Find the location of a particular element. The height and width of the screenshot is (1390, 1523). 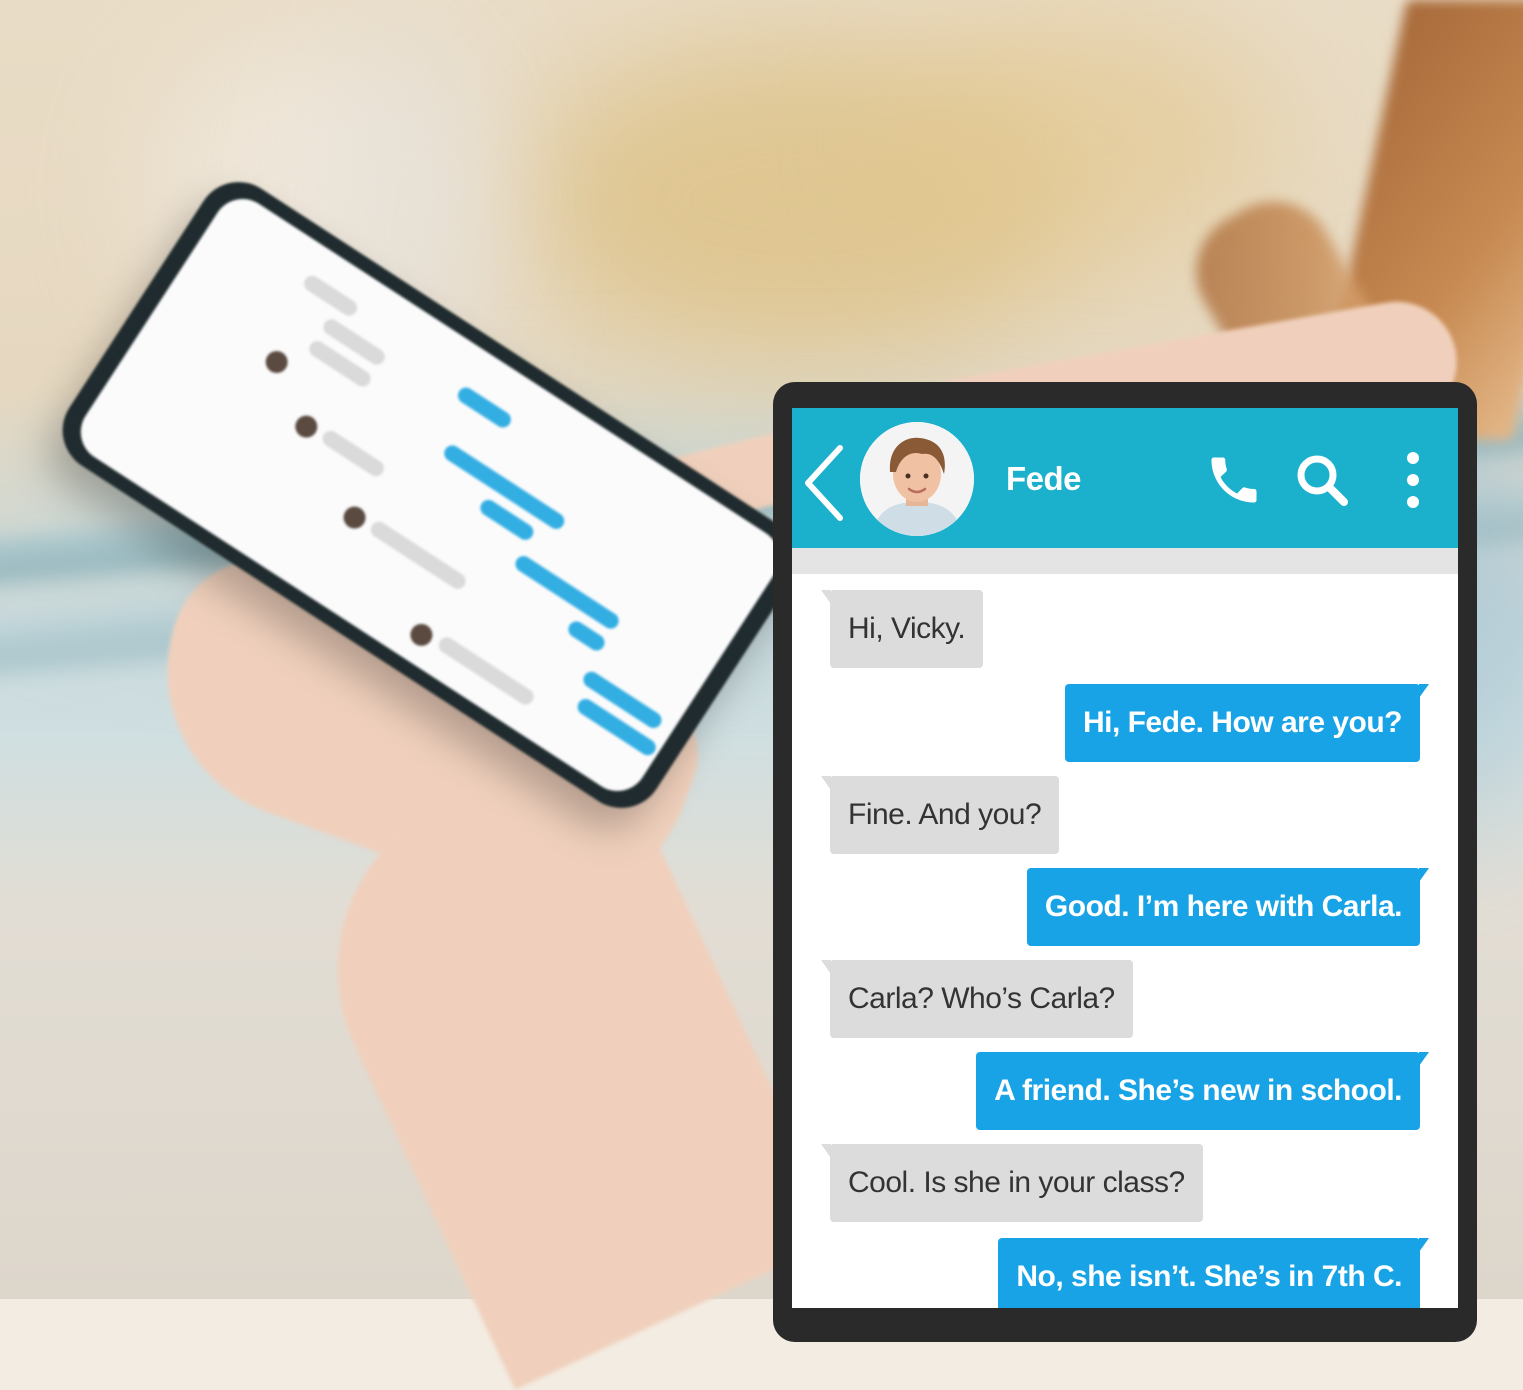

more-vertical-icon is located at coordinates (1413, 480).